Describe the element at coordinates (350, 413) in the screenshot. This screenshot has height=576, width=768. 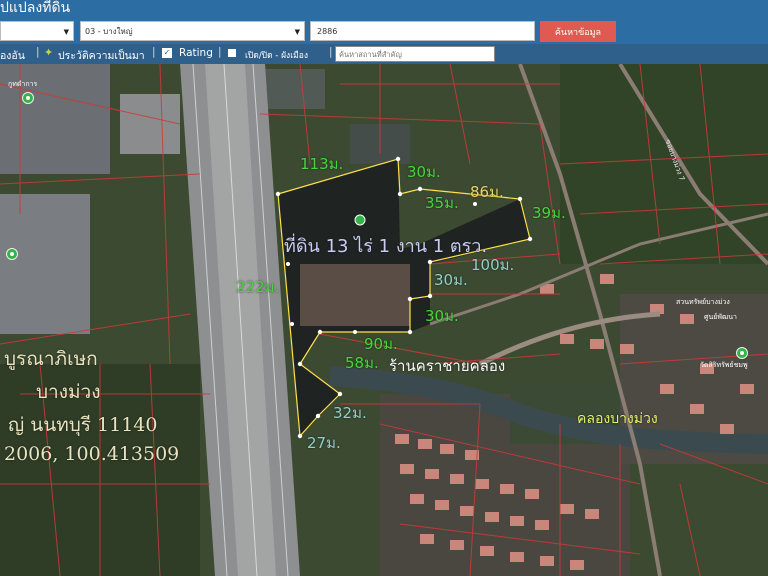
I see `measurement-label: 32ม.` at that location.